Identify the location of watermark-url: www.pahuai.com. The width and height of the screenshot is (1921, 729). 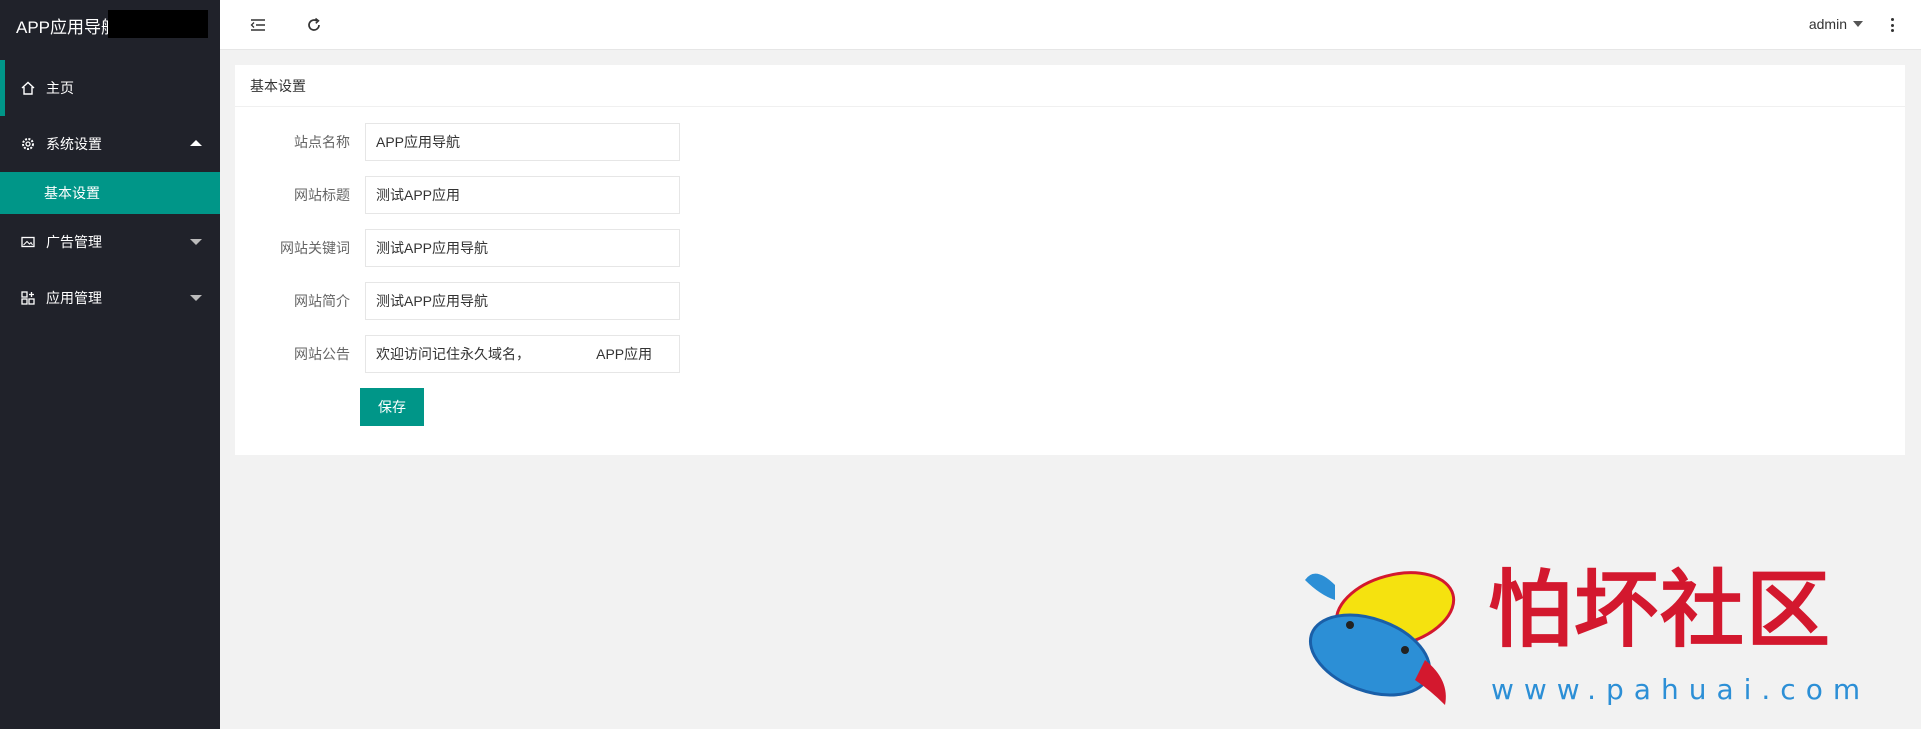
(1681, 689).